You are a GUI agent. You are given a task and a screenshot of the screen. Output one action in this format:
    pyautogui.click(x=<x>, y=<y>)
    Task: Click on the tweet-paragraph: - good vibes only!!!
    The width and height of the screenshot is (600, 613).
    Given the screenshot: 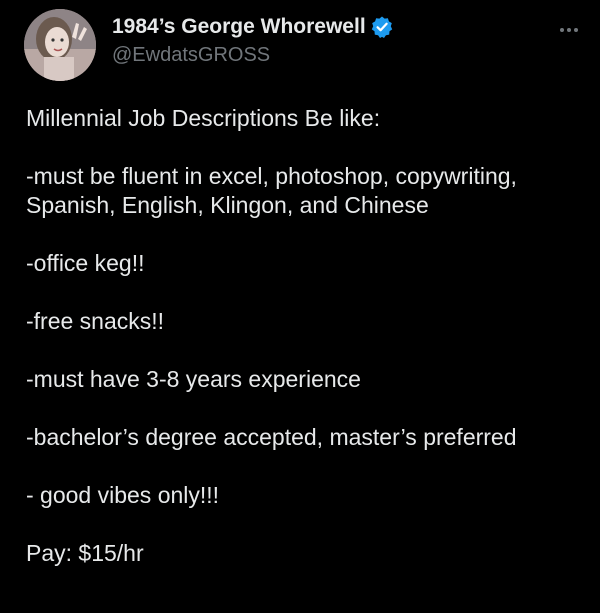 What is the action you would take?
    pyautogui.click(x=123, y=495)
    